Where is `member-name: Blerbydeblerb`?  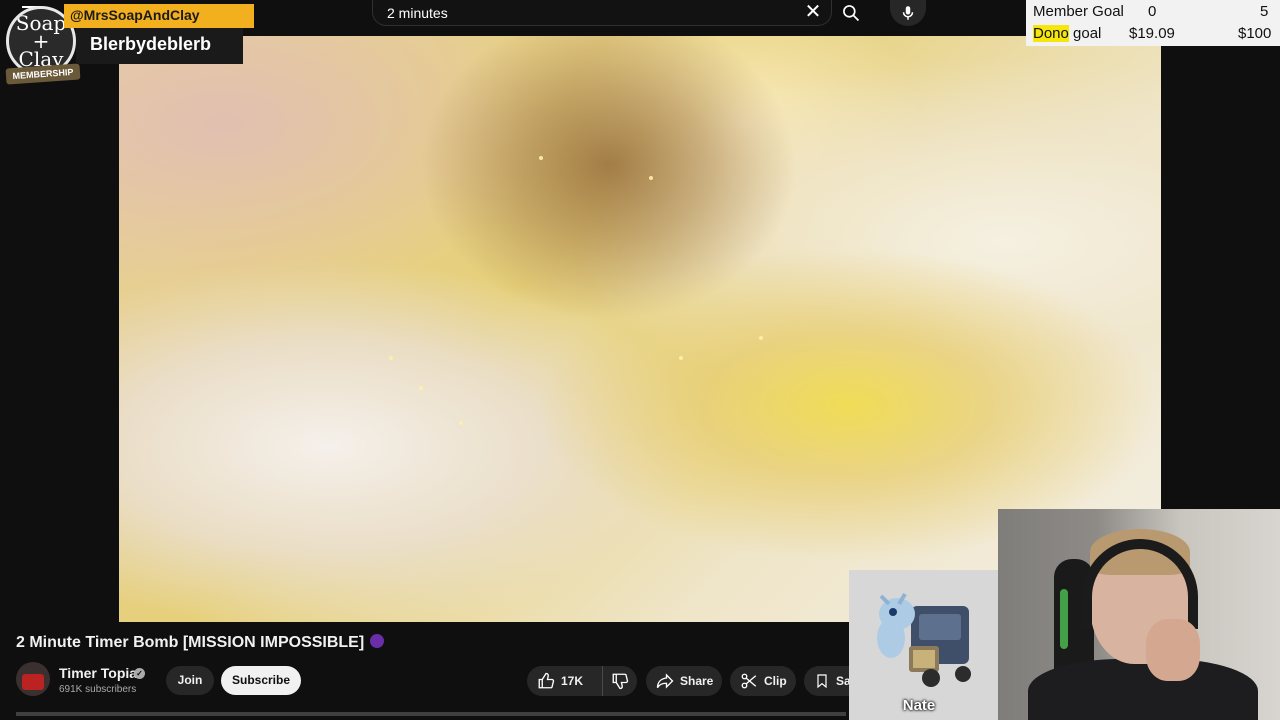
member-name: Blerbydeblerb is located at coordinates (159, 46).